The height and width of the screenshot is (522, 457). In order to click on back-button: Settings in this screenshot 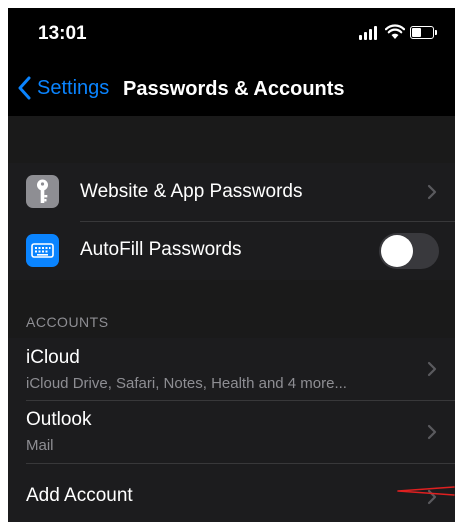, I will do `click(63, 88)`.